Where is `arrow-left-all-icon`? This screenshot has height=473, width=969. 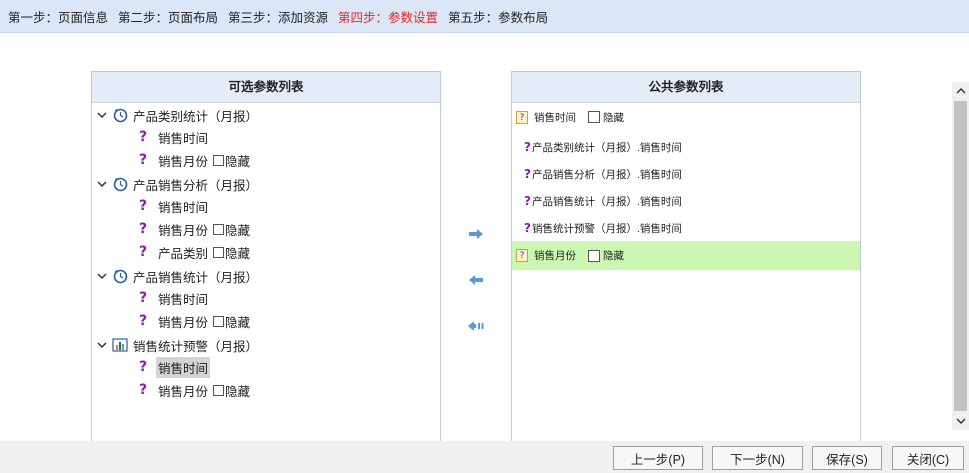
arrow-left-all-icon is located at coordinates (476, 326).